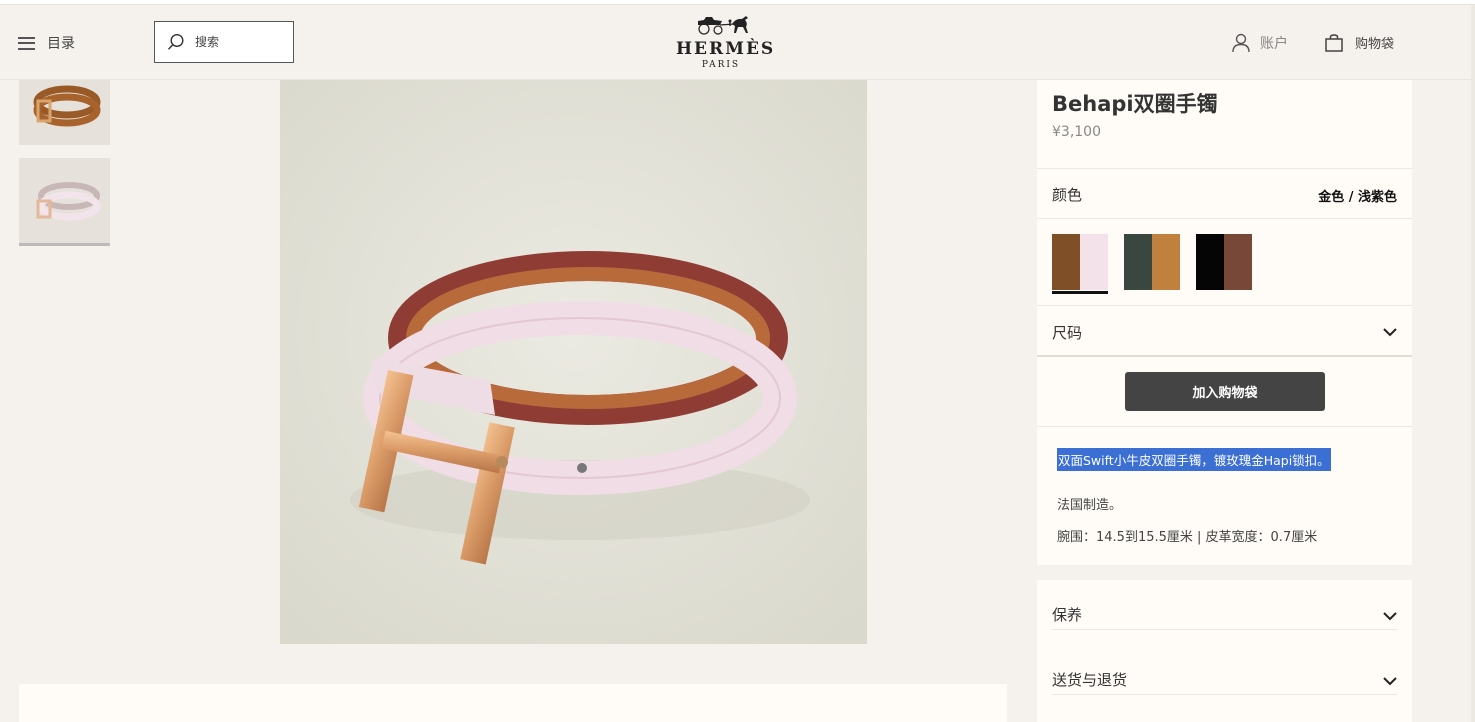 This screenshot has height=722, width=1475. I want to click on logo-sub: PARIS, so click(721, 65).